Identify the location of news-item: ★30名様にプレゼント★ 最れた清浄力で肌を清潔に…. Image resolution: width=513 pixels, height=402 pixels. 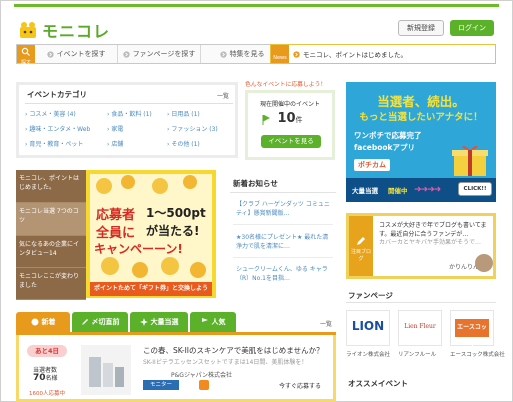
(285, 242).